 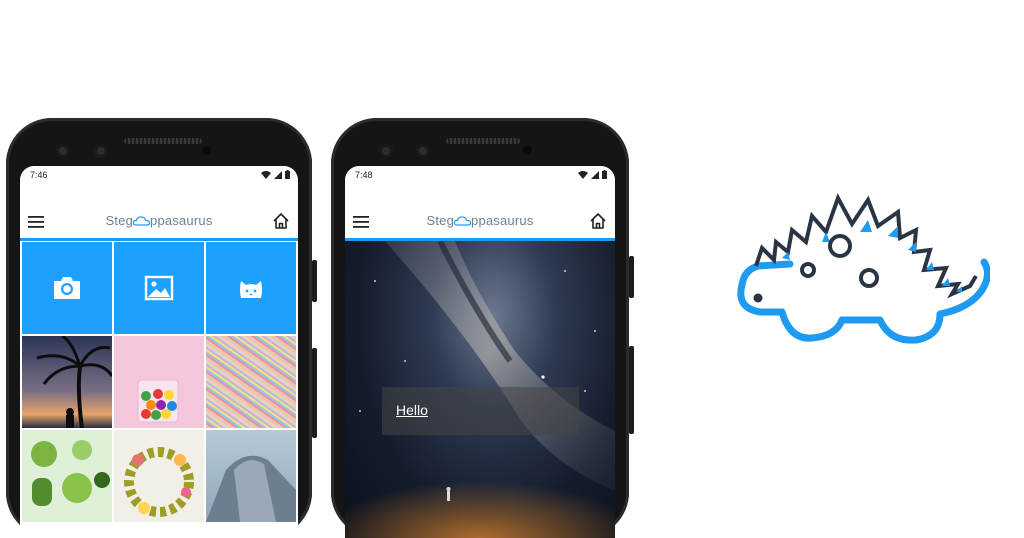 What do you see at coordinates (364, 175) in the screenshot?
I see `status-time: 7:48` at bounding box center [364, 175].